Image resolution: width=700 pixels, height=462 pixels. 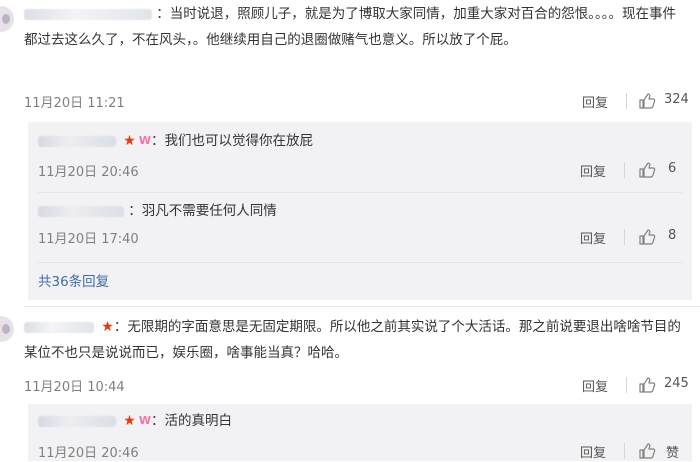 I want to click on reply-text: ：我们也可以觉得你在放屁, so click(x=232, y=141).